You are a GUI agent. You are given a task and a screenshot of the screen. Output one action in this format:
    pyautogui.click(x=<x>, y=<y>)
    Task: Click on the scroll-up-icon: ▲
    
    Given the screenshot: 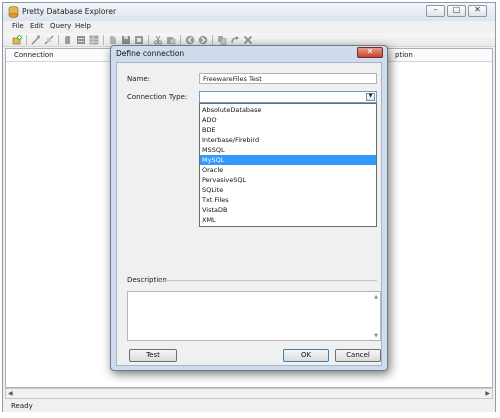 What is the action you would take?
    pyautogui.click(x=376, y=297)
    